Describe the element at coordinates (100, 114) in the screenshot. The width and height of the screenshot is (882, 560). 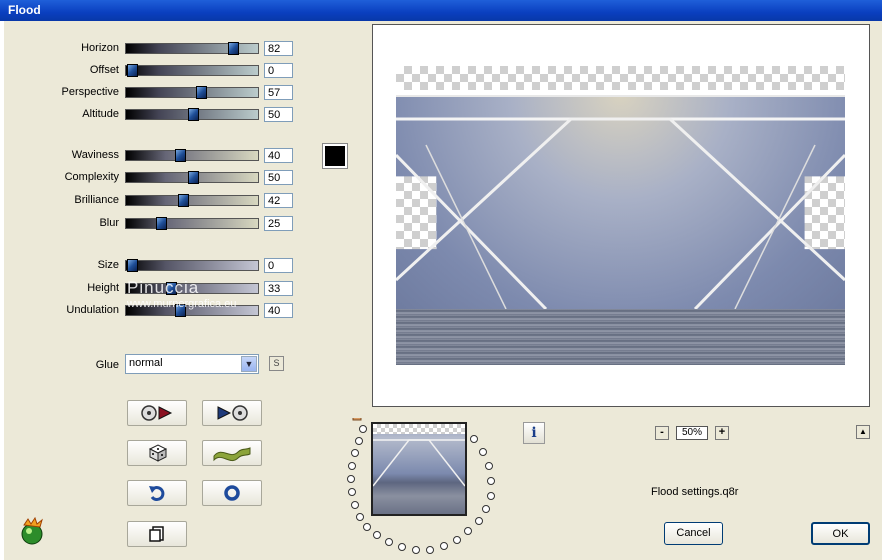
I see `altitude-label: Altitude` at that location.